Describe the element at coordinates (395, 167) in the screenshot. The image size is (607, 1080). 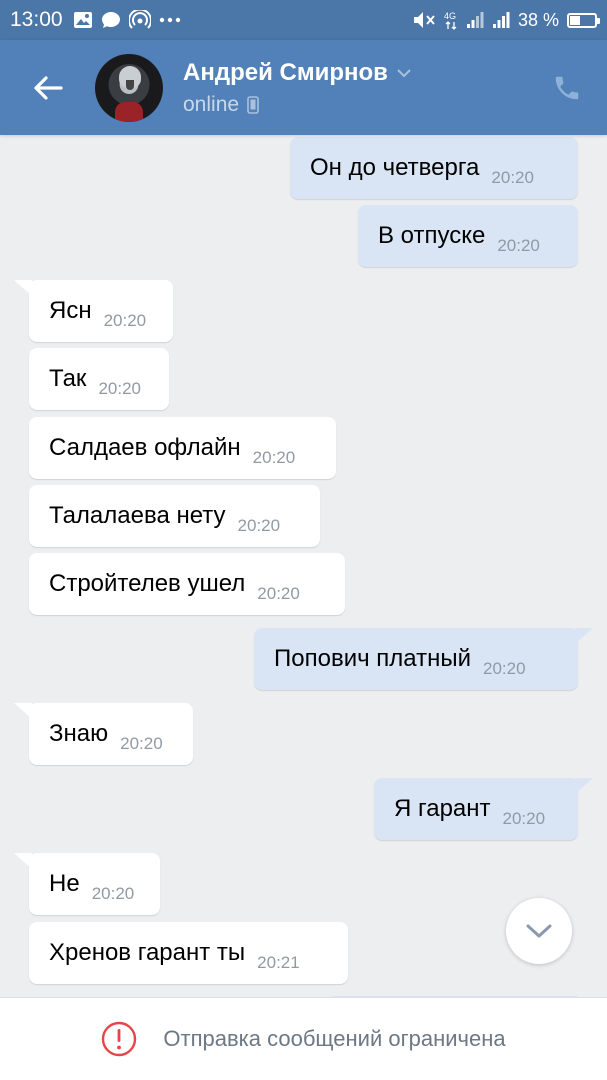
I see `message-text: Он до четверга` at that location.